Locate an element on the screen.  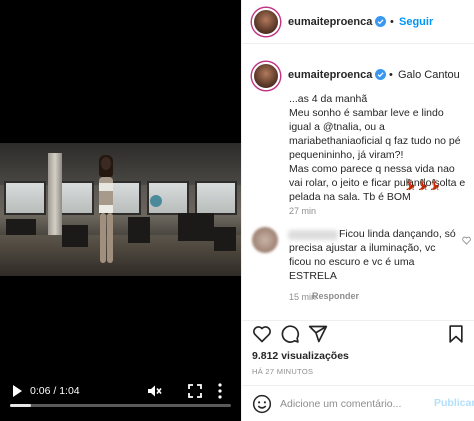
commenter-avatar is located at coordinates (265, 240).